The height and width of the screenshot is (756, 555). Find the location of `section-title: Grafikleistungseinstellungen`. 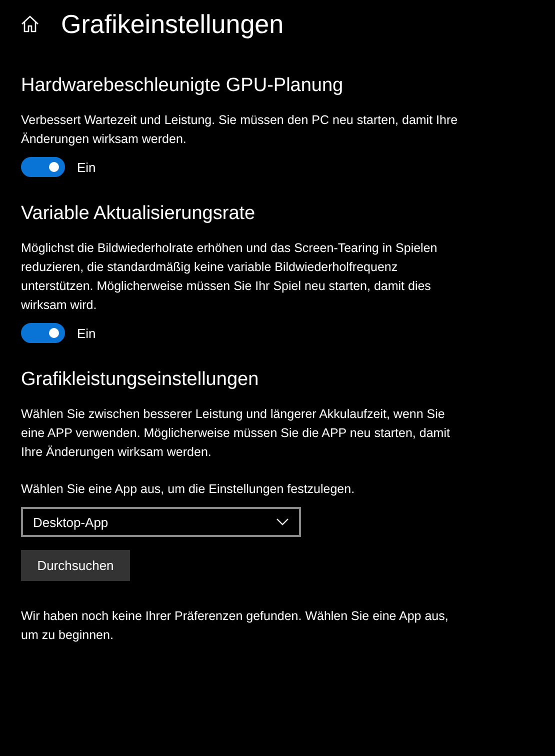

section-title: Grafikleistungseinstellungen is located at coordinates (140, 380).